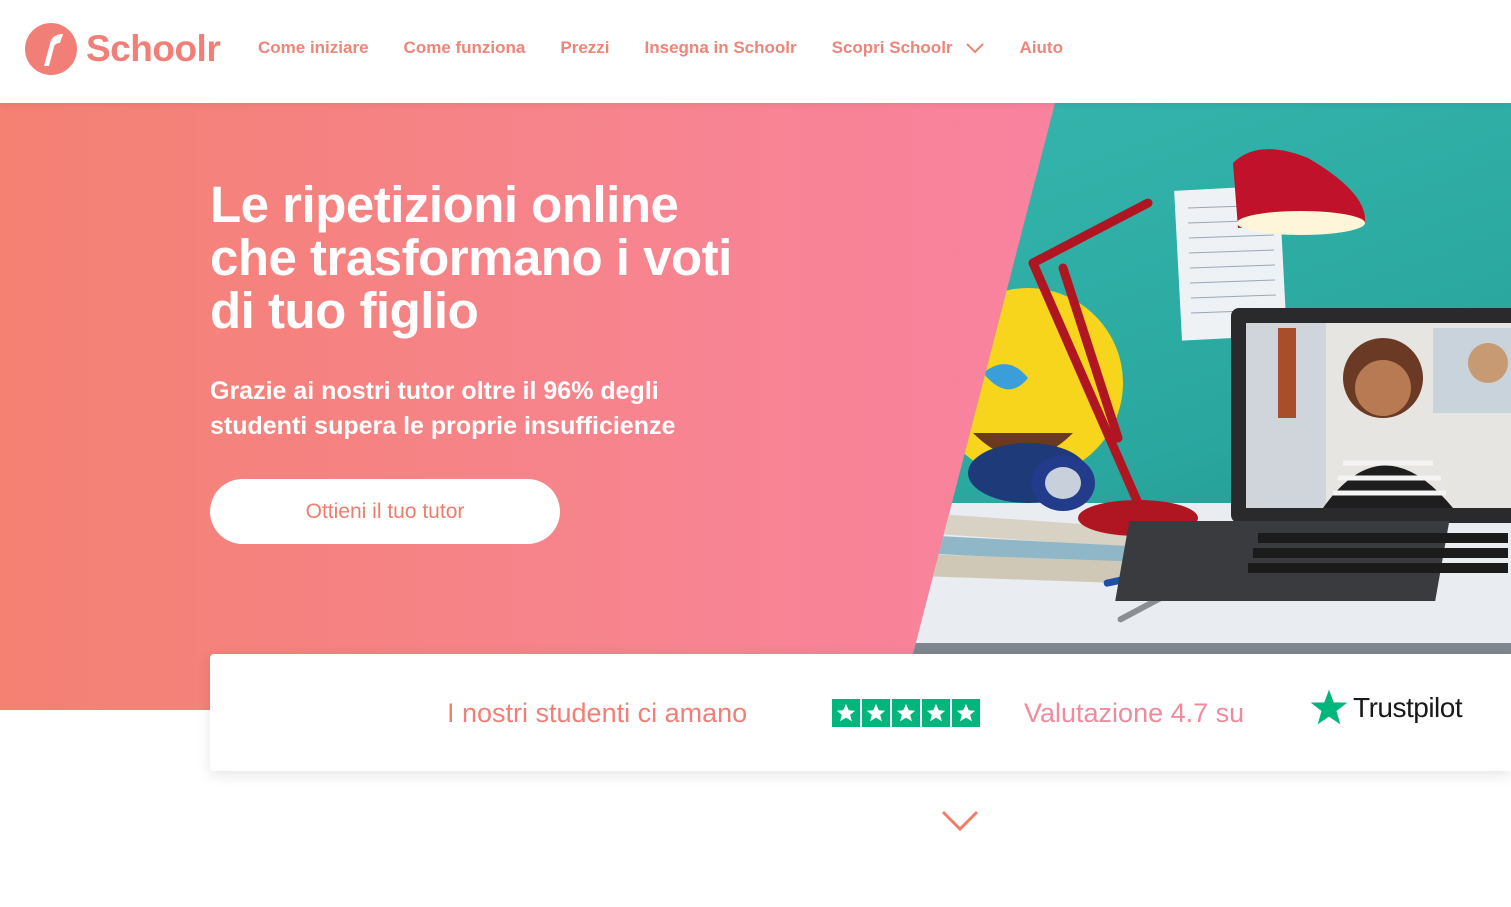 This screenshot has height=907, width=1511. What do you see at coordinates (584, 48) in the screenshot?
I see `nav-prezzi: Prezzi` at bounding box center [584, 48].